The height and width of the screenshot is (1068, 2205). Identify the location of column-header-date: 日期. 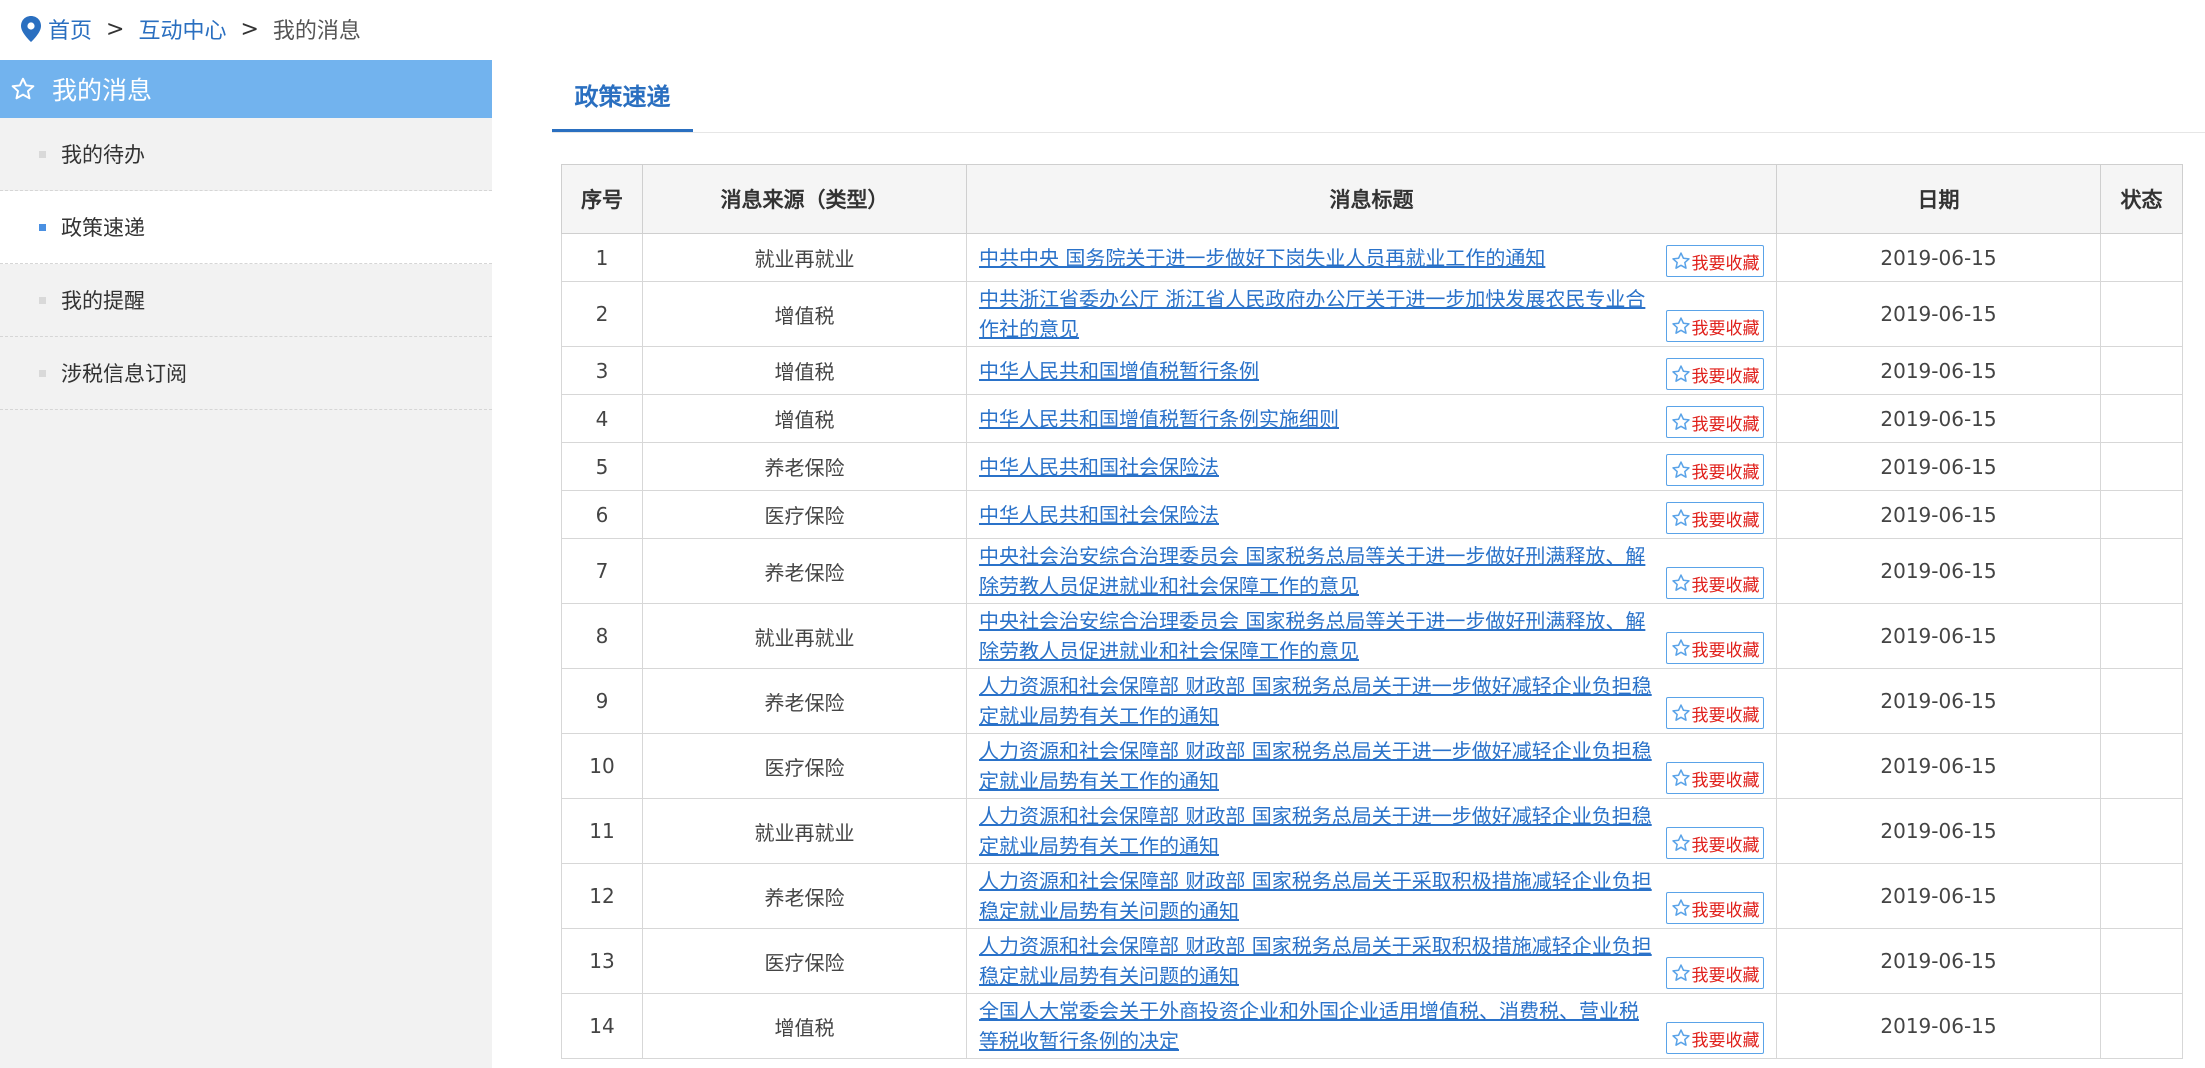
(1938, 199).